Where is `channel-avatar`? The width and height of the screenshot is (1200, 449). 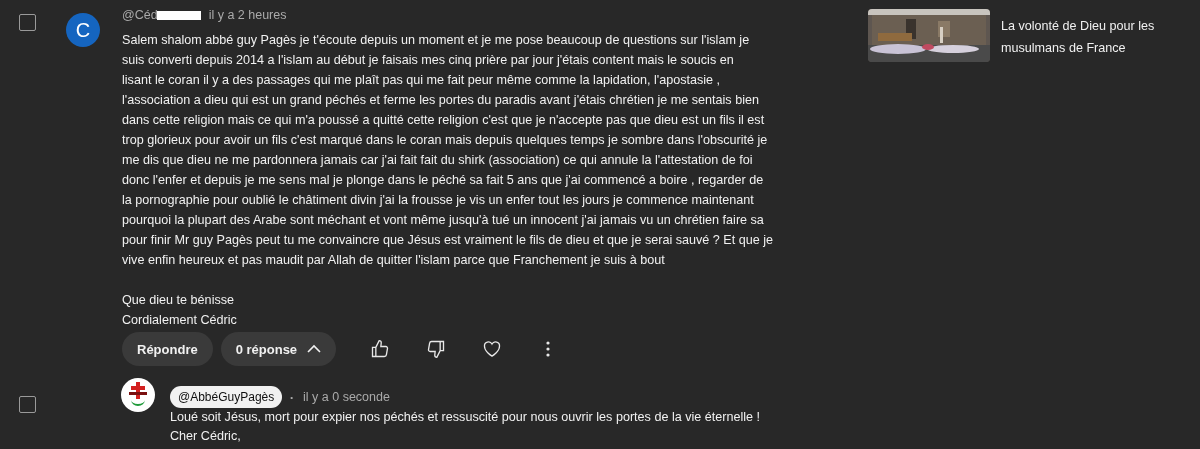
channel-avatar is located at coordinates (138, 395).